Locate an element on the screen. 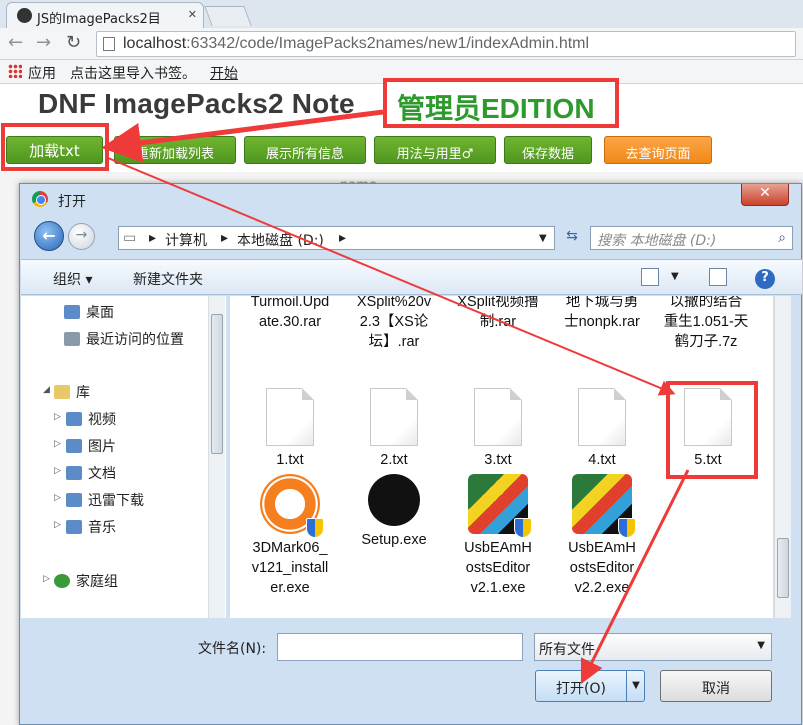 The height and width of the screenshot is (725, 803). arrow-5txt-to-open is located at coordinates (635, 577).